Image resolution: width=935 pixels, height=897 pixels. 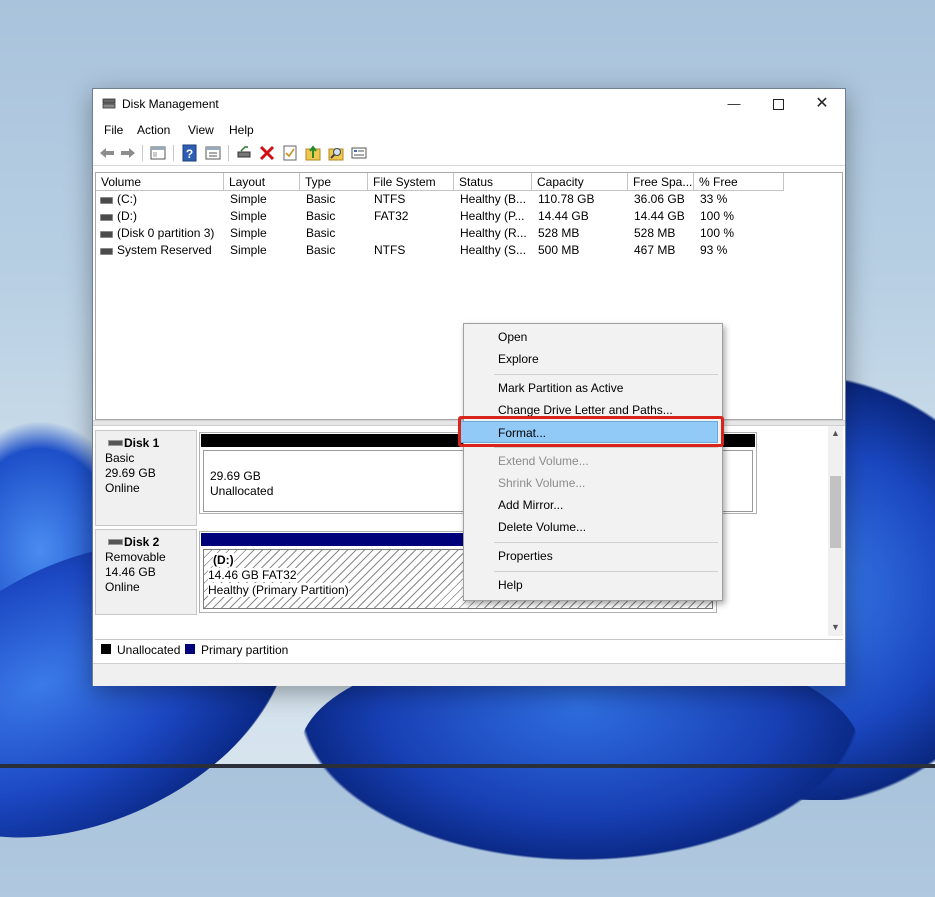 I want to click on close-button: ✕, so click(x=822, y=104).